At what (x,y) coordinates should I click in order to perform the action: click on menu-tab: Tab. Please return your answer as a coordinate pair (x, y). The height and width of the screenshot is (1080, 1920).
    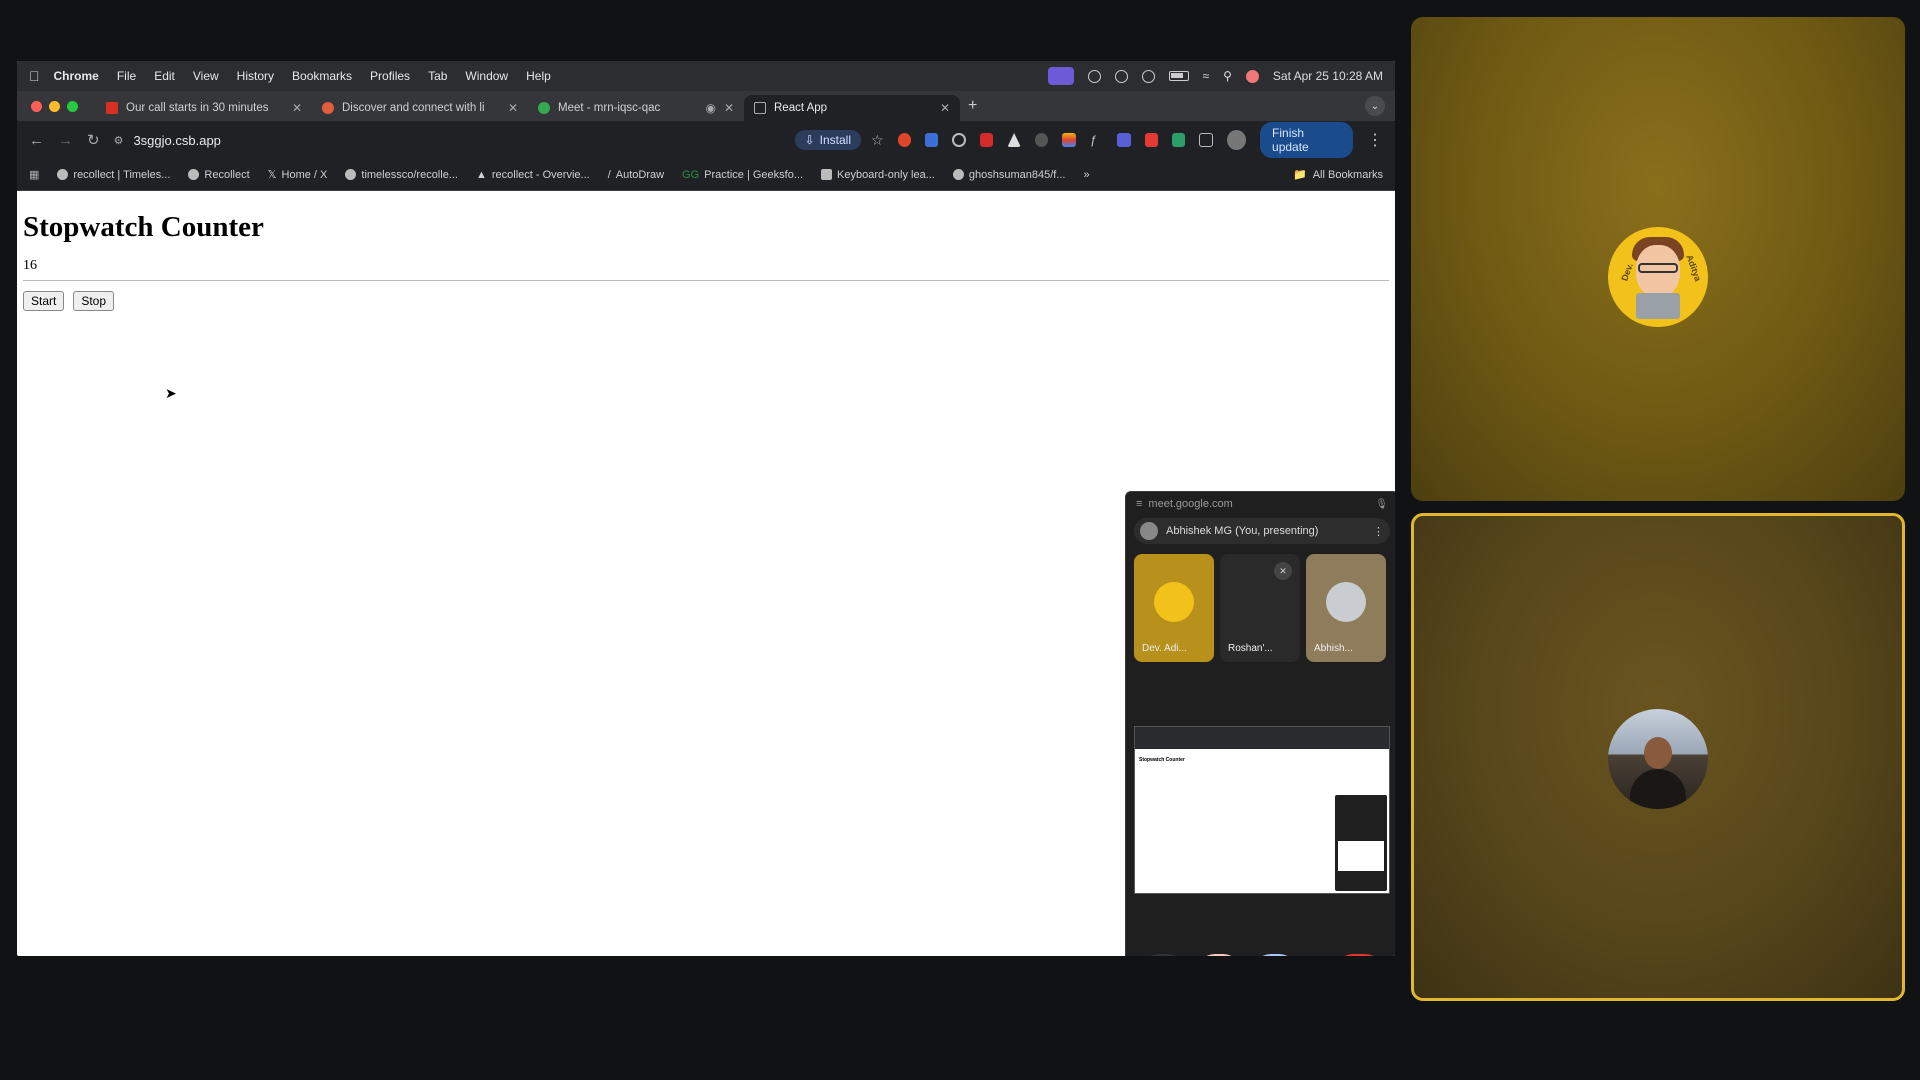
    Looking at the image, I should click on (437, 76).